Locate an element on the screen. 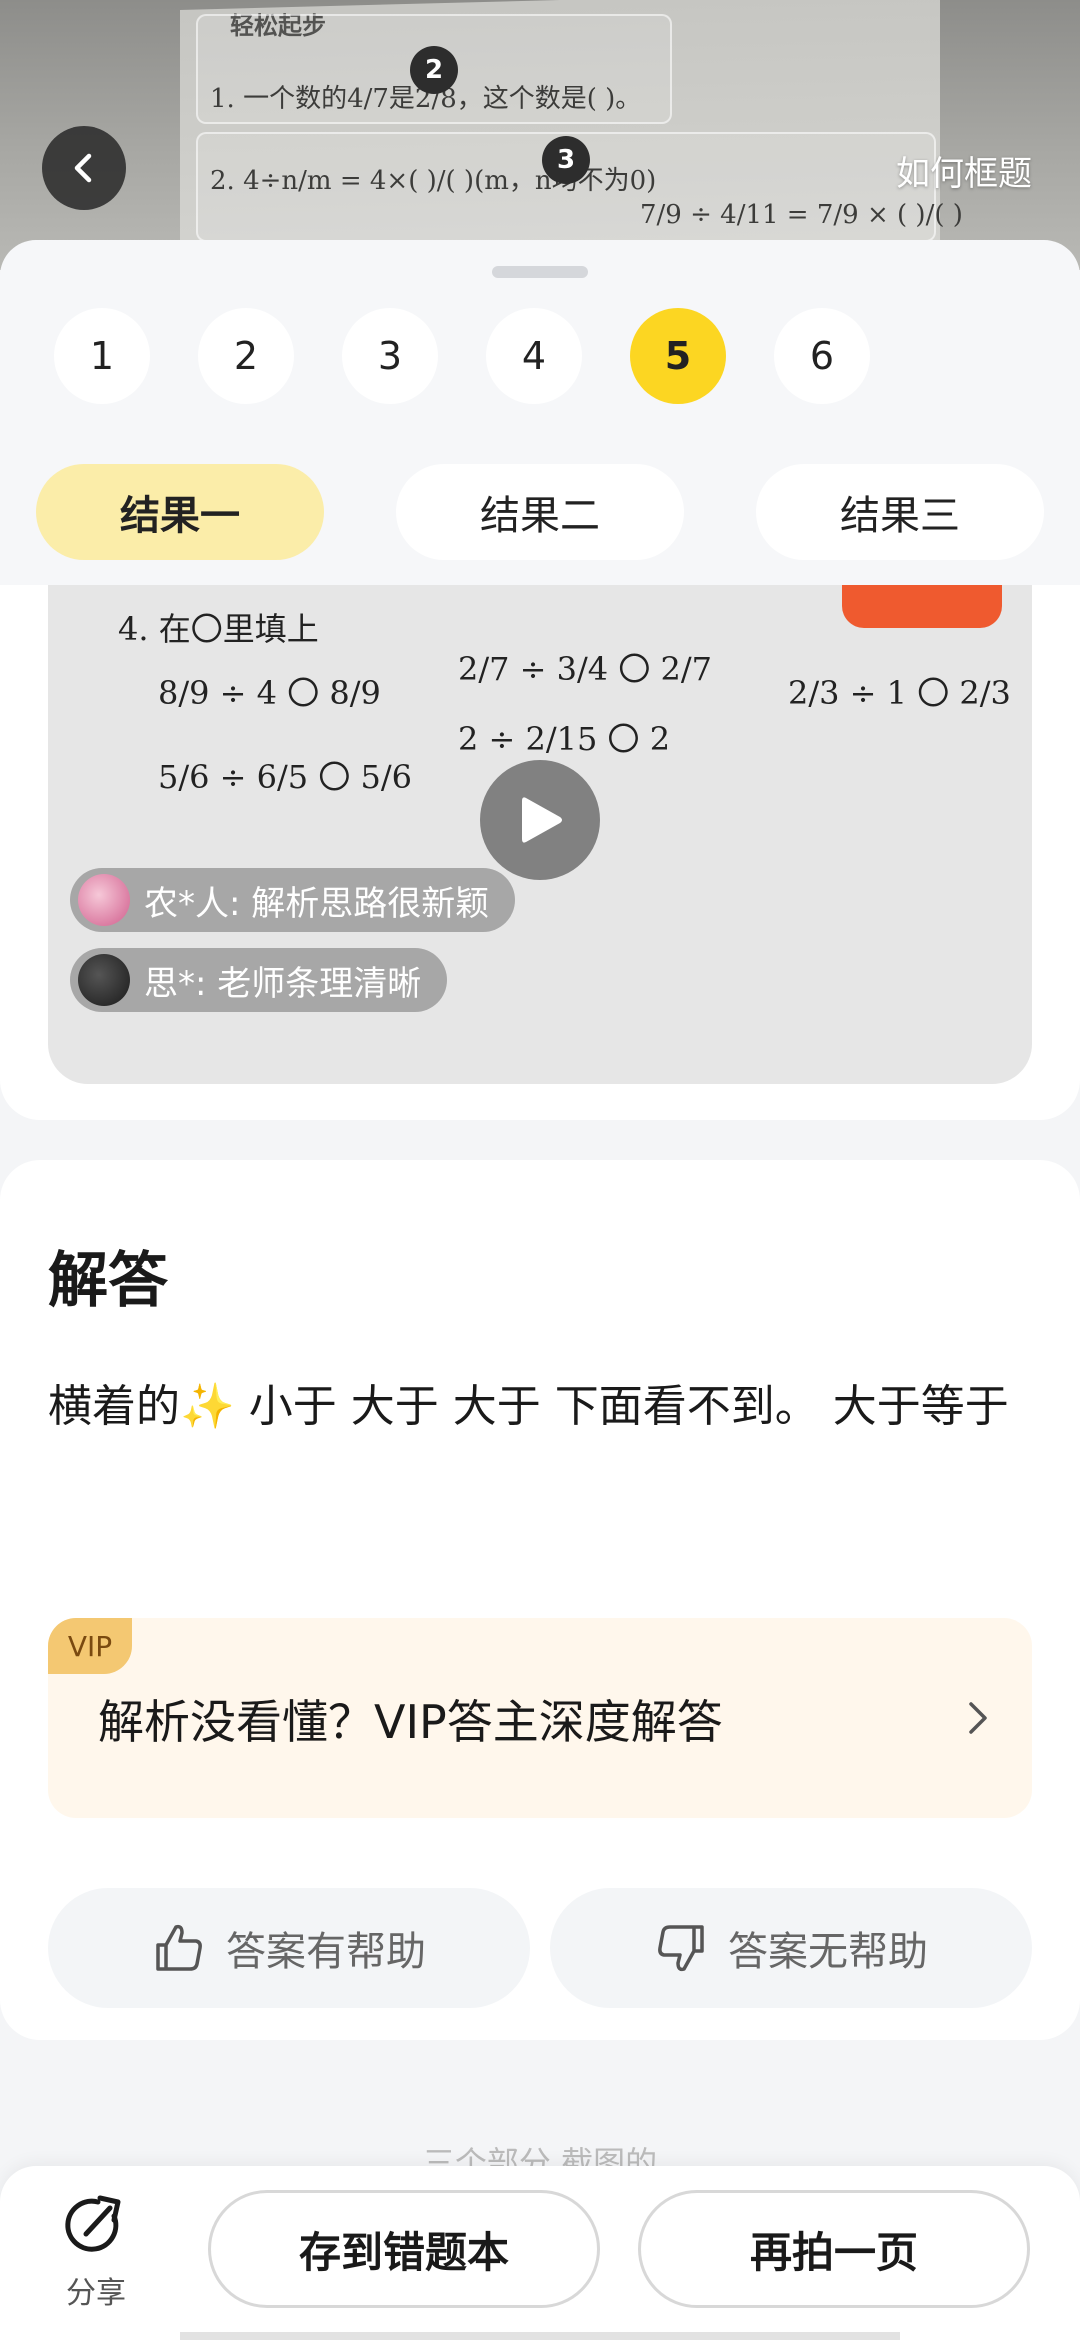  chevron-left-icon is located at coordinates (83, 168).